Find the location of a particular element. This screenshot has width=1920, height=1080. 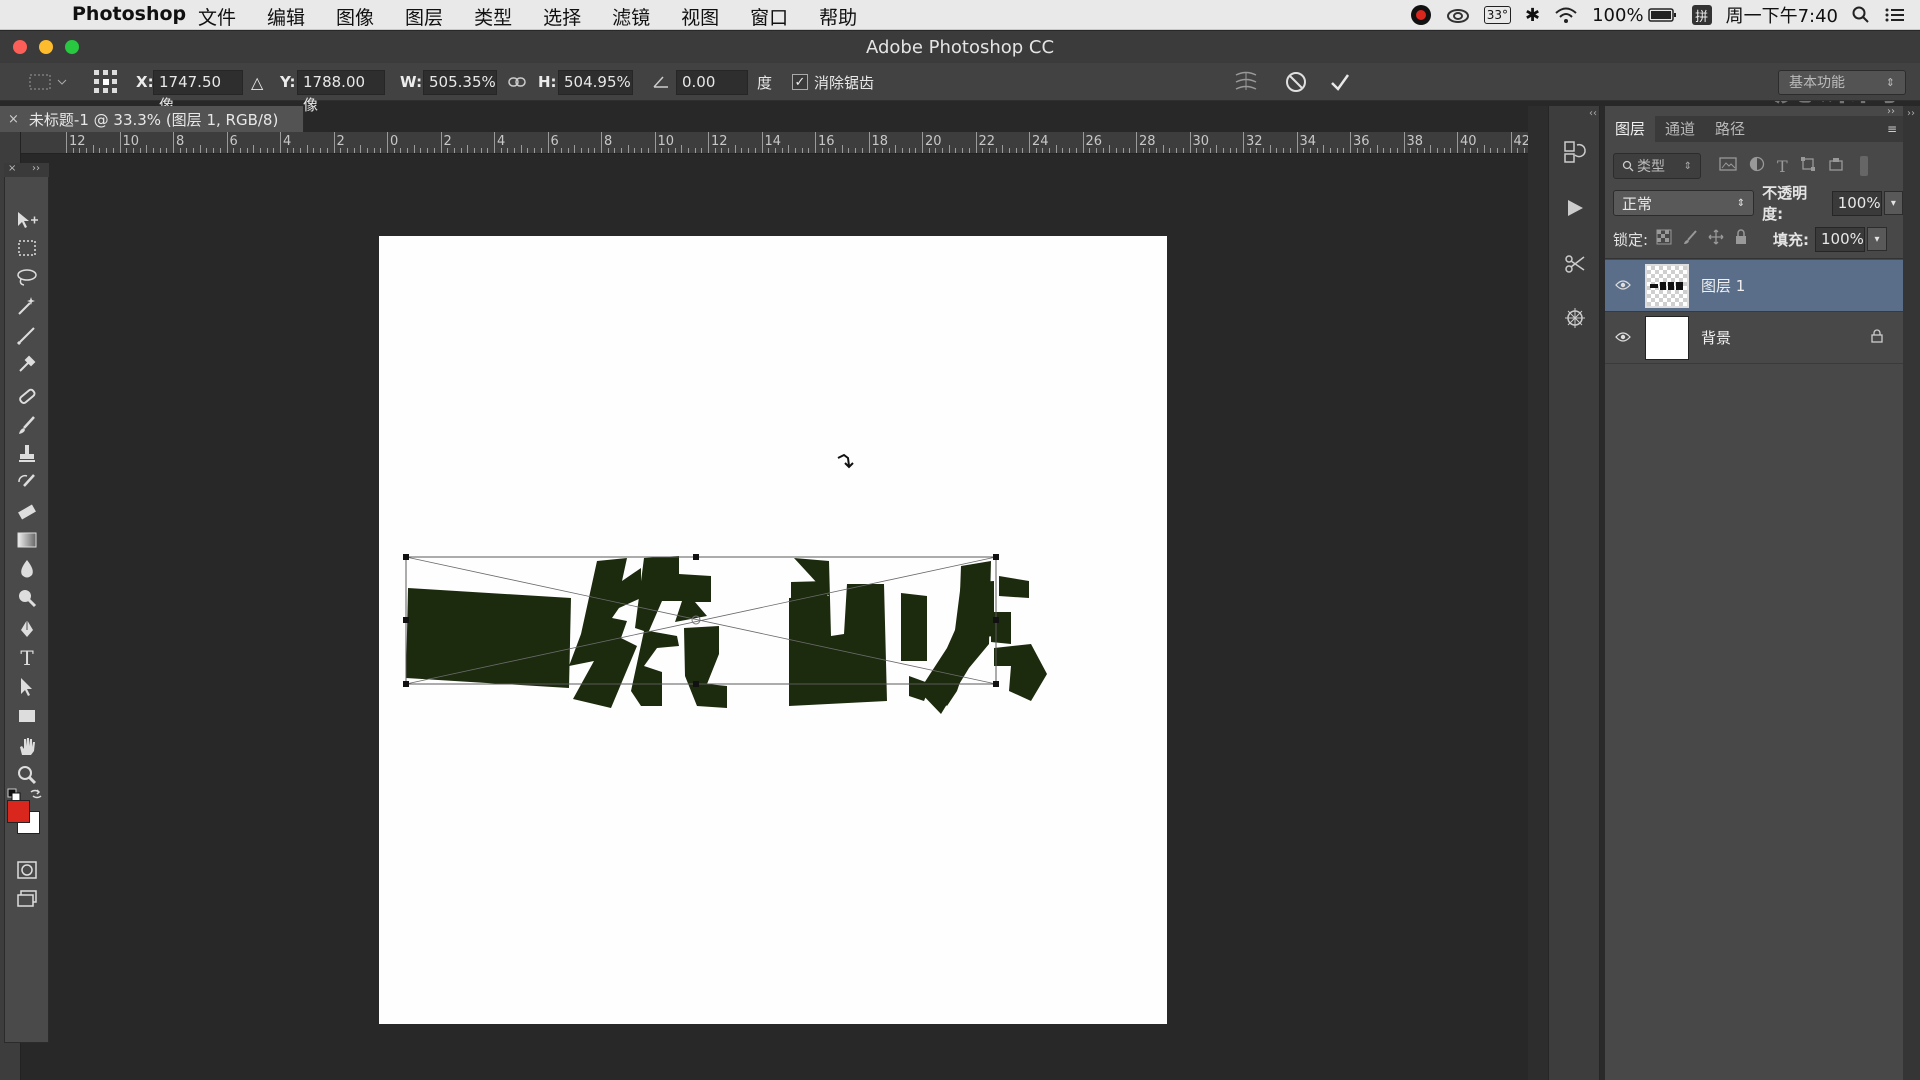

clone-stamp-tool-icon is located at coordinates (27, 454).